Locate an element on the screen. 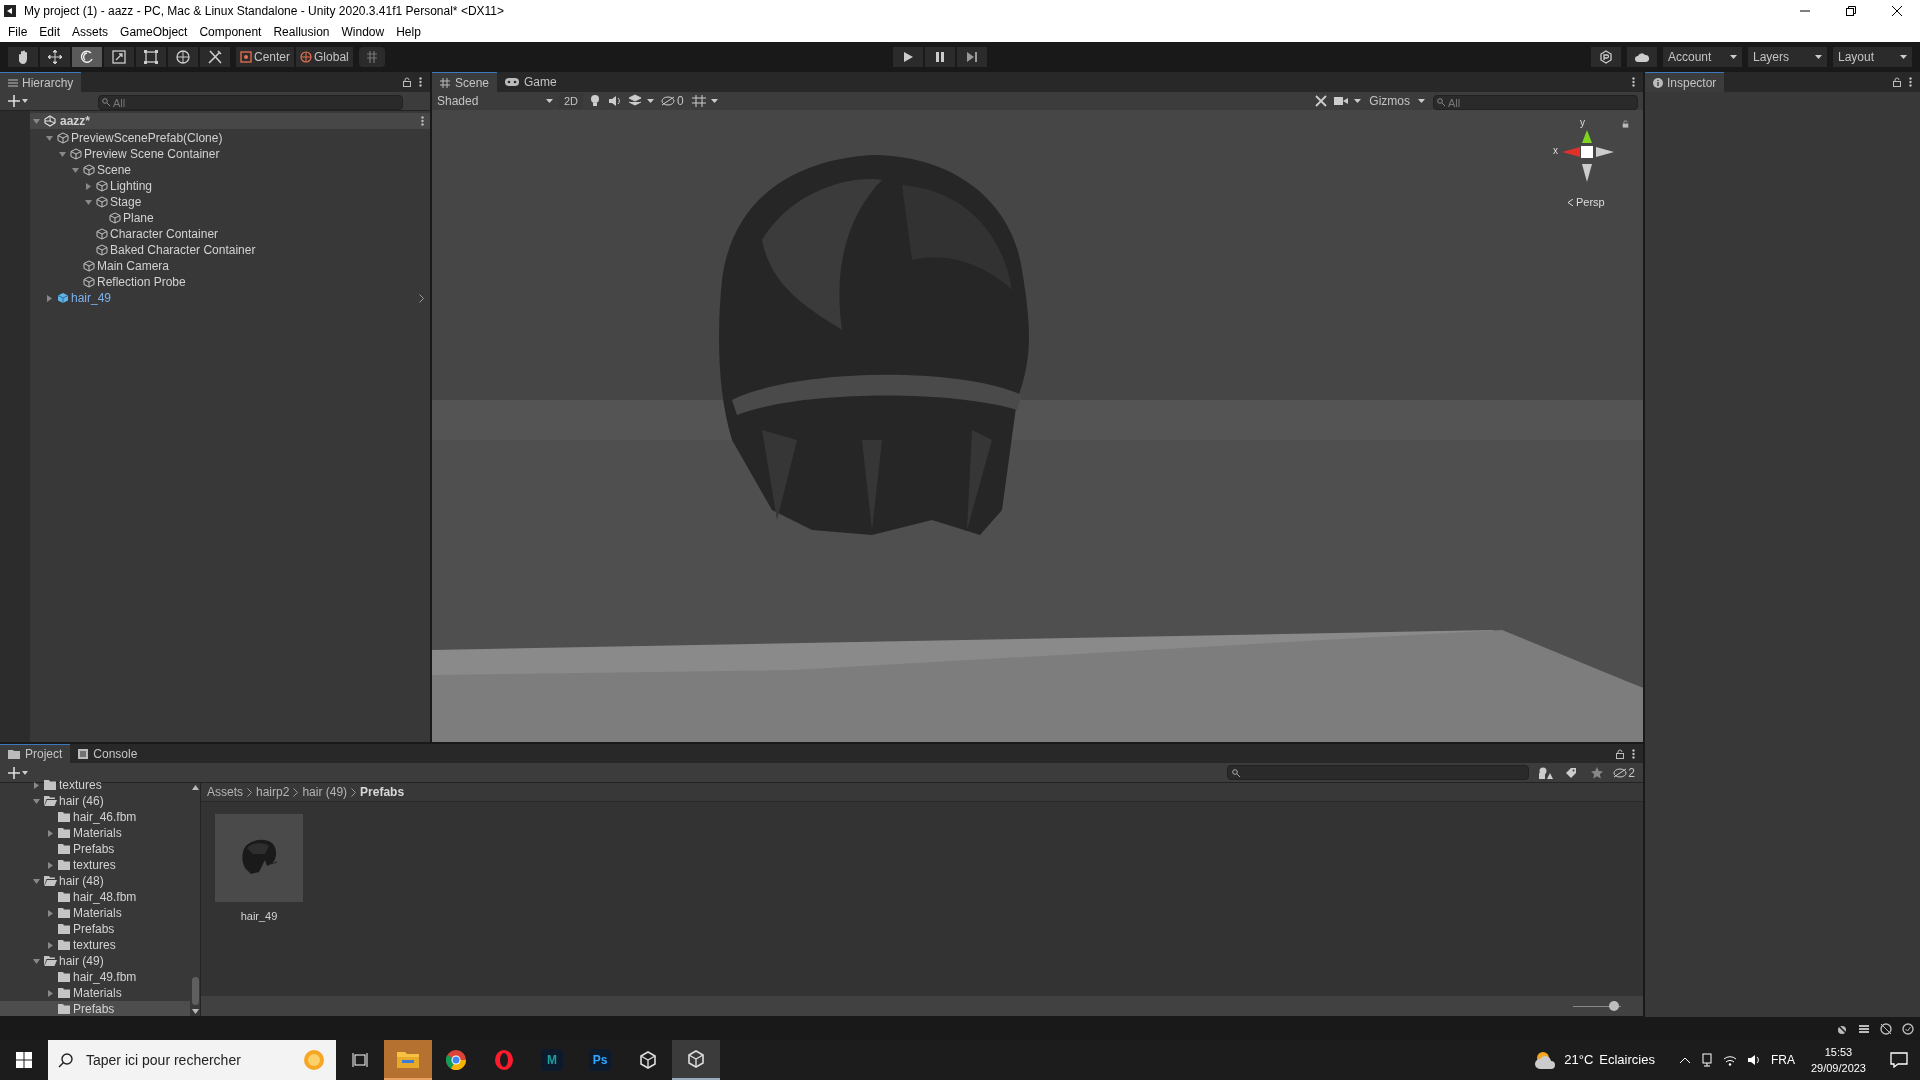 The image size is (1920, 1080). move-tool-button is located at coordinates (55, 57).